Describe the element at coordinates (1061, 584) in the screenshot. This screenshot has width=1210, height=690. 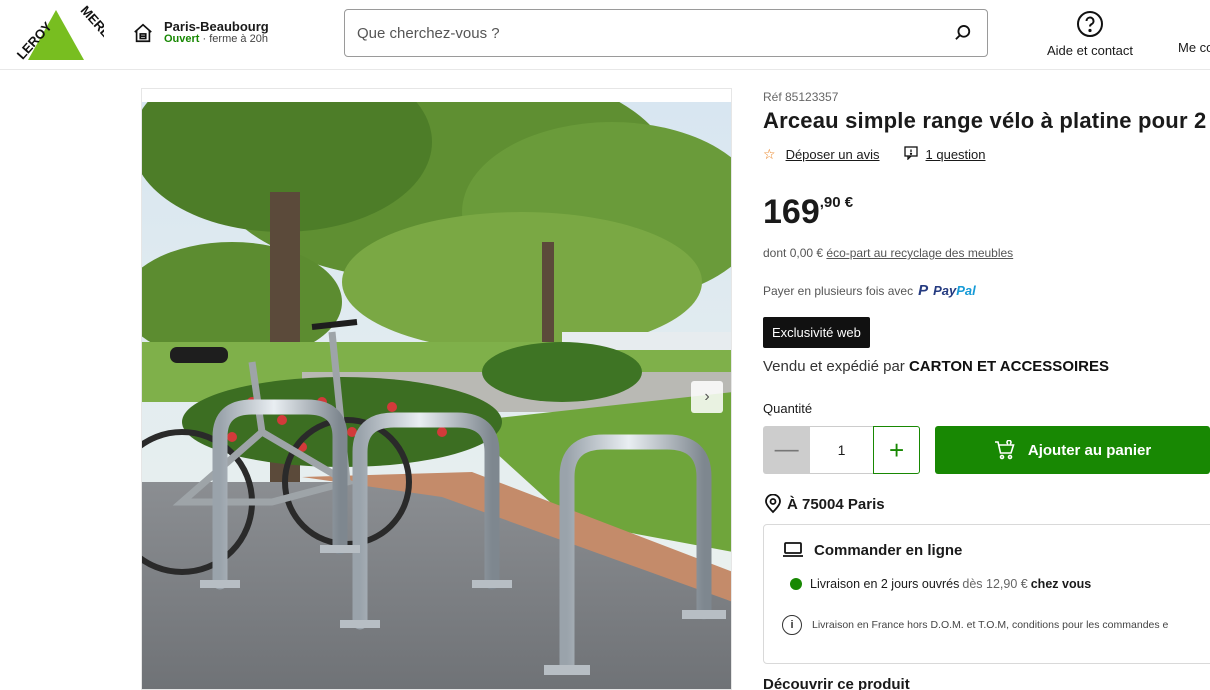
I see `delivery-where: chez vous` at that location.